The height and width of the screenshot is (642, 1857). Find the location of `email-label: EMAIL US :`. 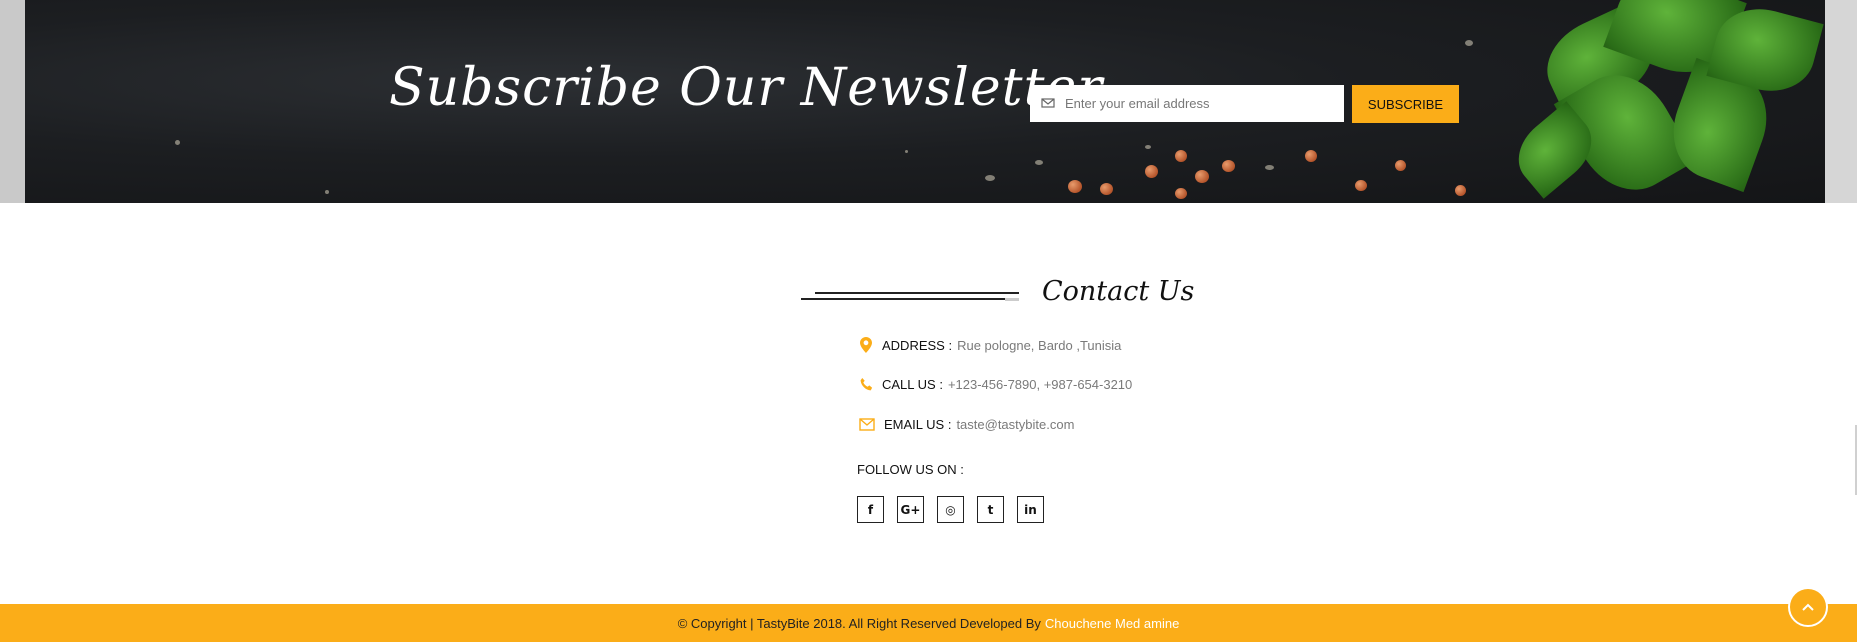

email-label: EMAIL US : is located at coordinates (918, 424).